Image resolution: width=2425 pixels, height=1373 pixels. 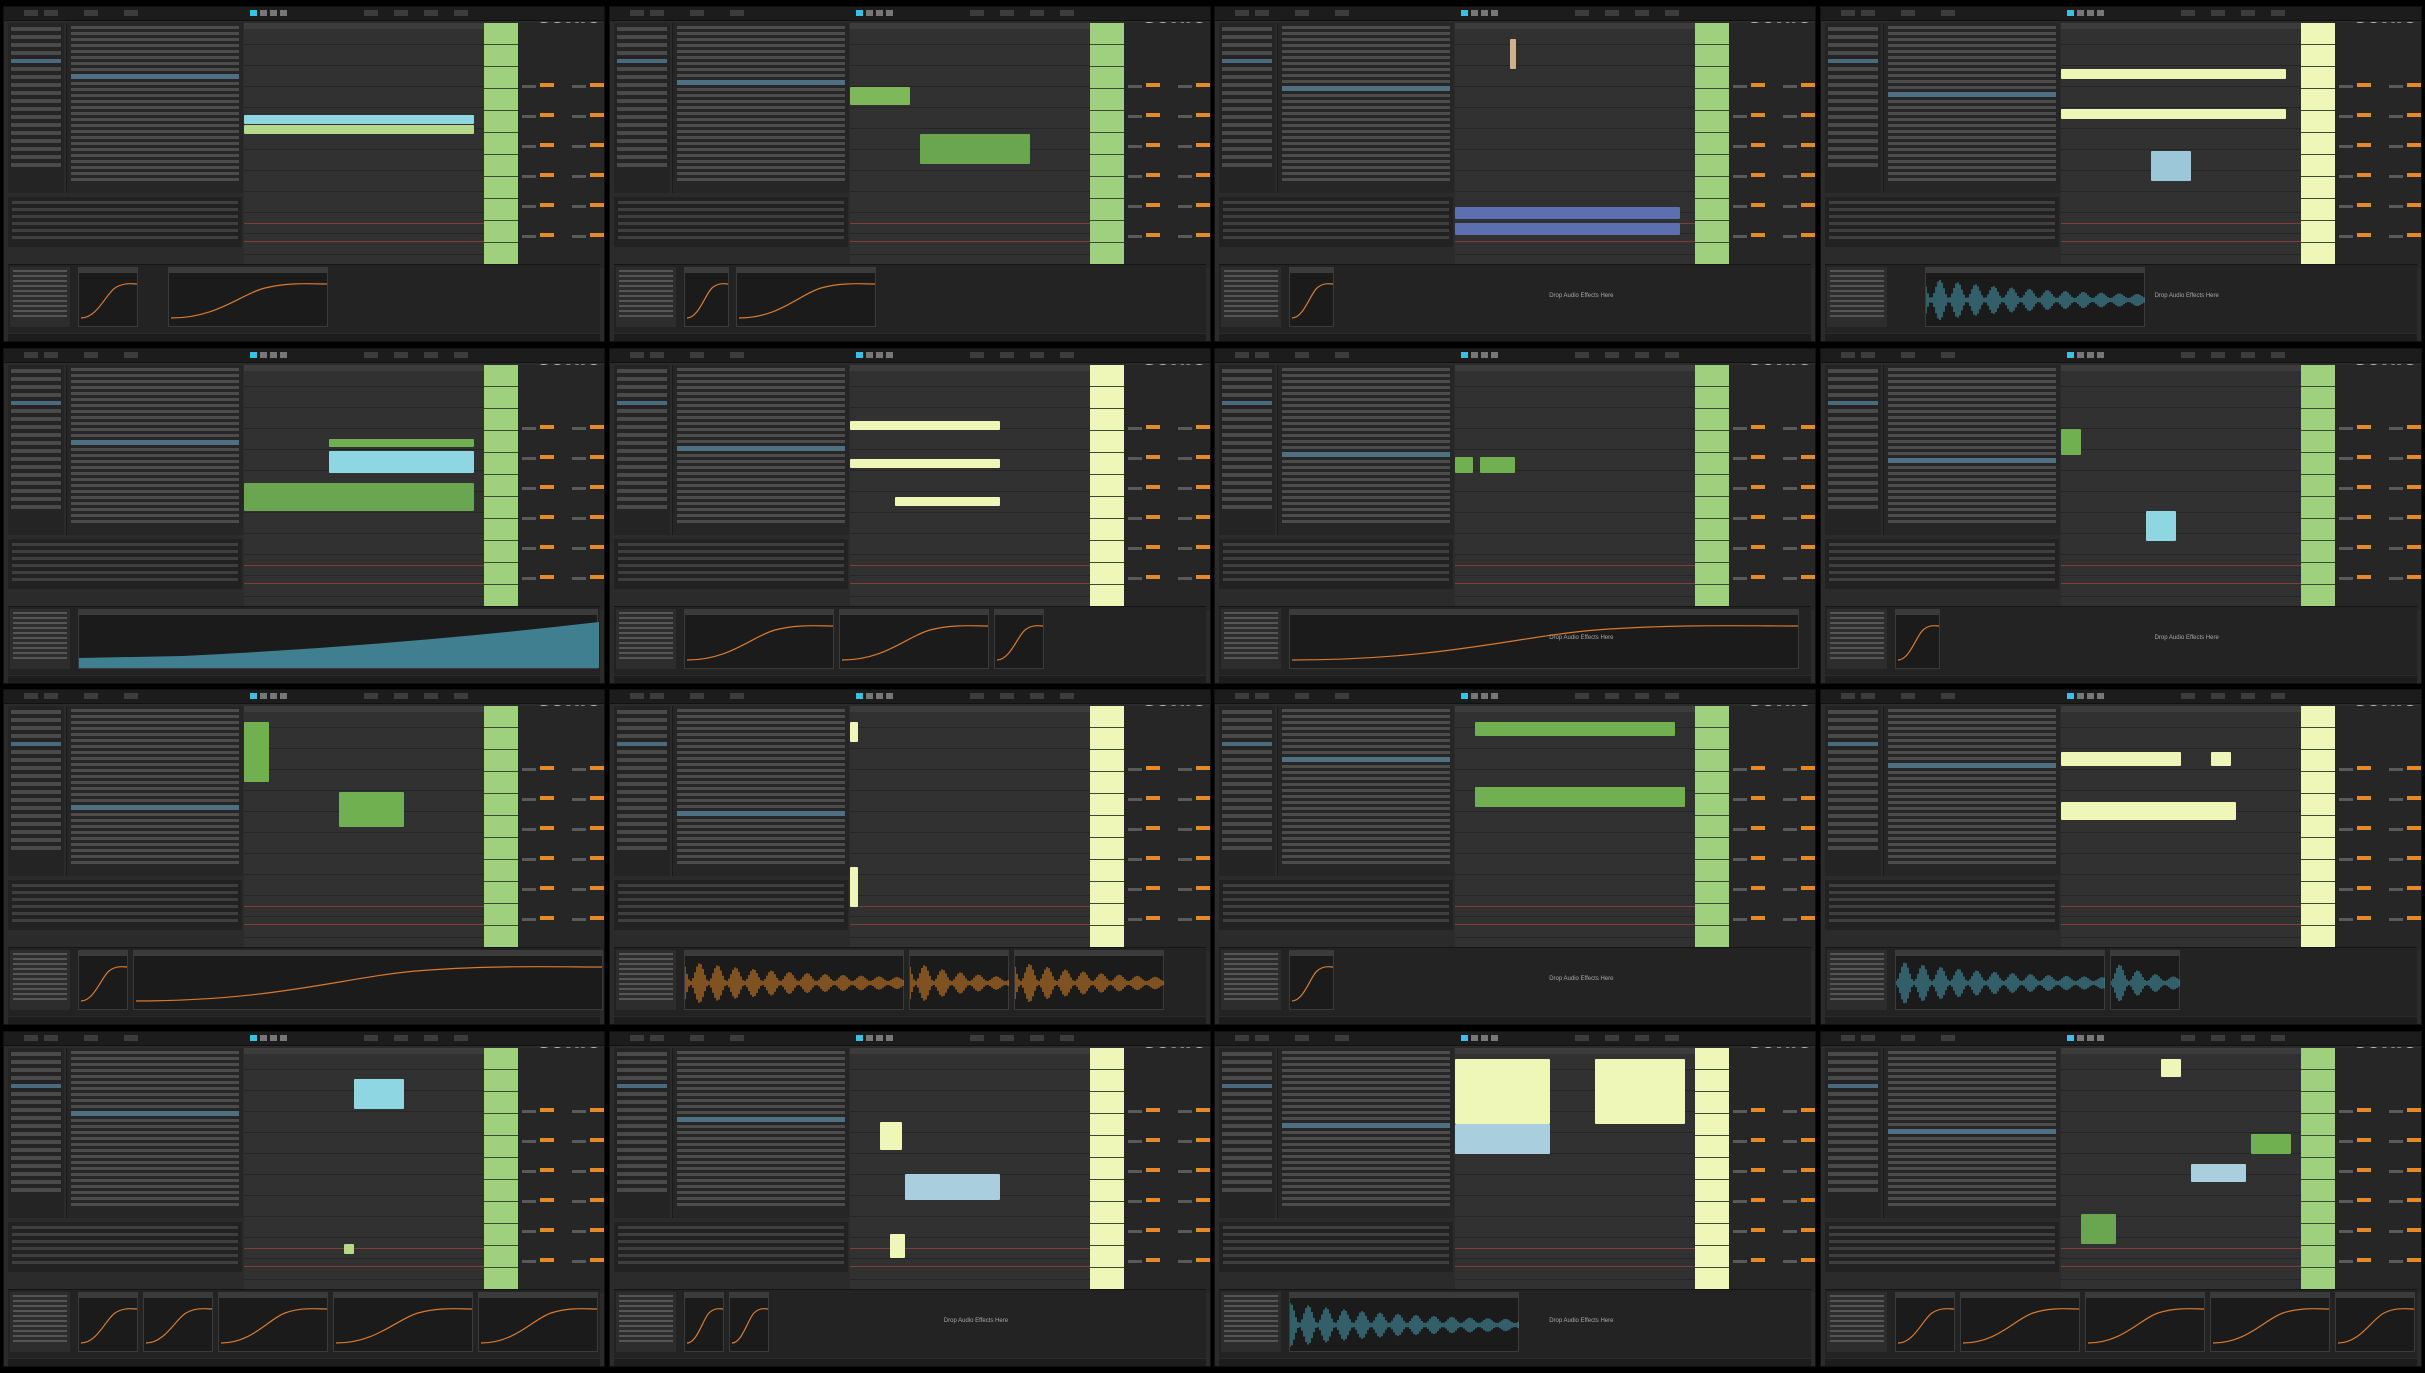 What do you see at coordinates (2377, 145) in the screenshot?
I see `track-mixer` at bounding box center [2377, 145].